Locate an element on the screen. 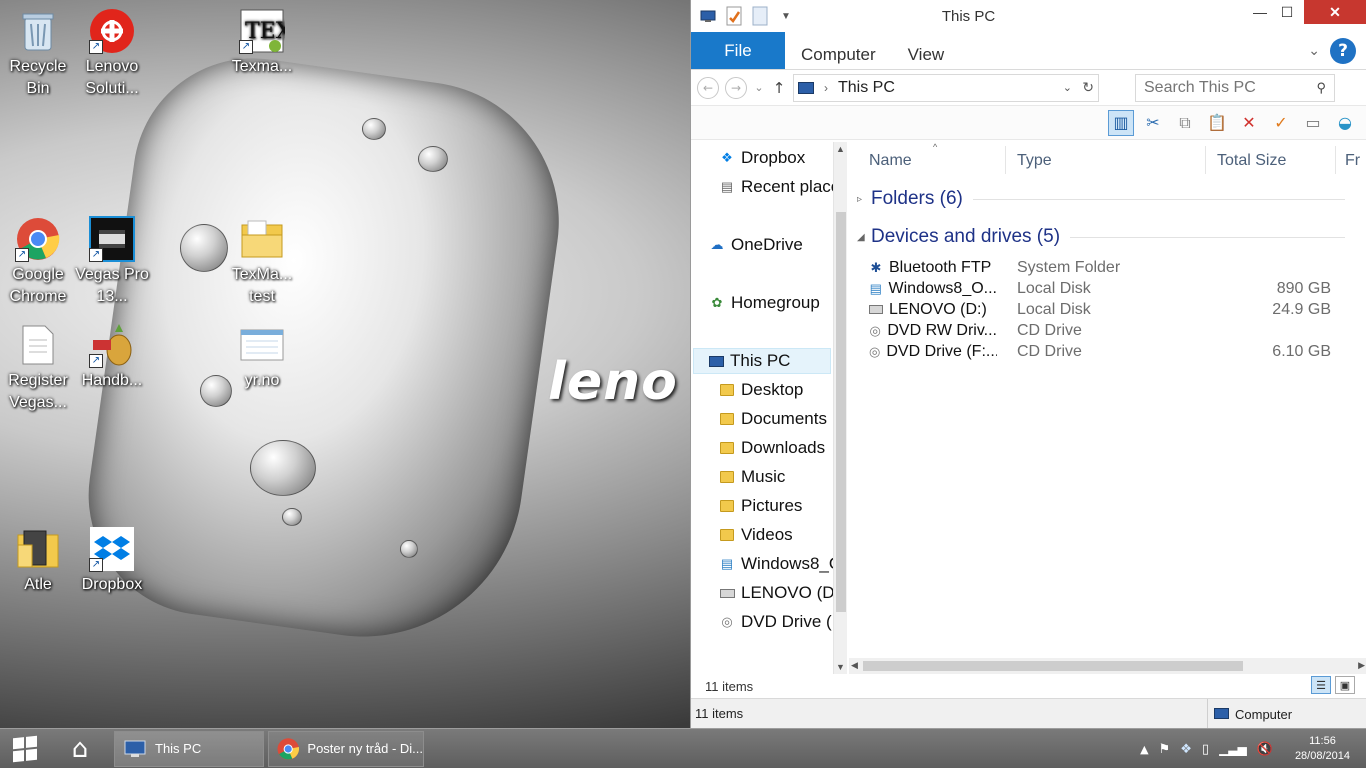 The height and width of the screenshot is (768, 1366). group-header-folders: ▹ Folders (6) is located at coordinates (1101, 199).